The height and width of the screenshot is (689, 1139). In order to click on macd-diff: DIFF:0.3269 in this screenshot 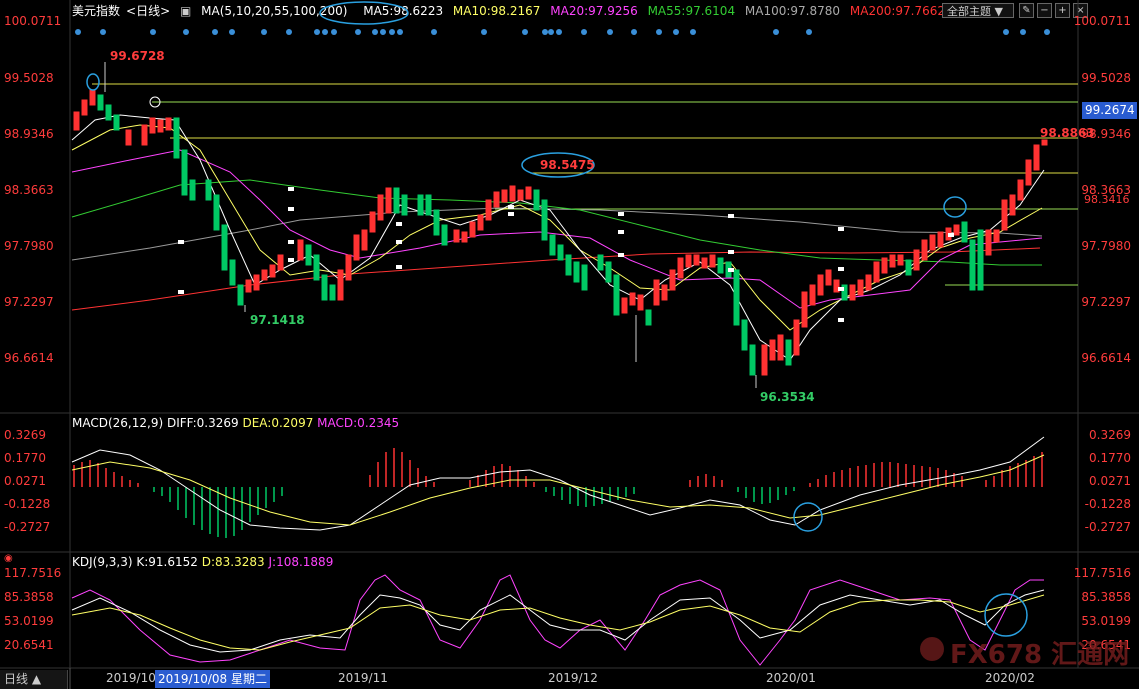, I will do `click(202, 423)`.